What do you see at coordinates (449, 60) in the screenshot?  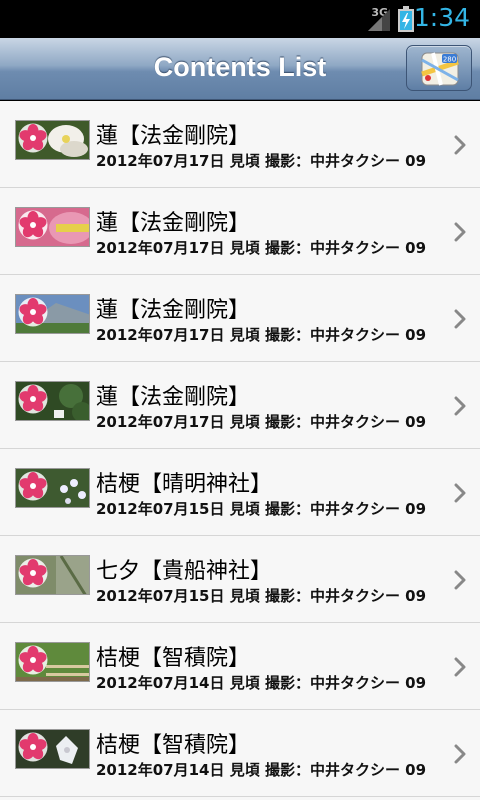 I see `svg-text: 280` at bounding box center [449, 60].